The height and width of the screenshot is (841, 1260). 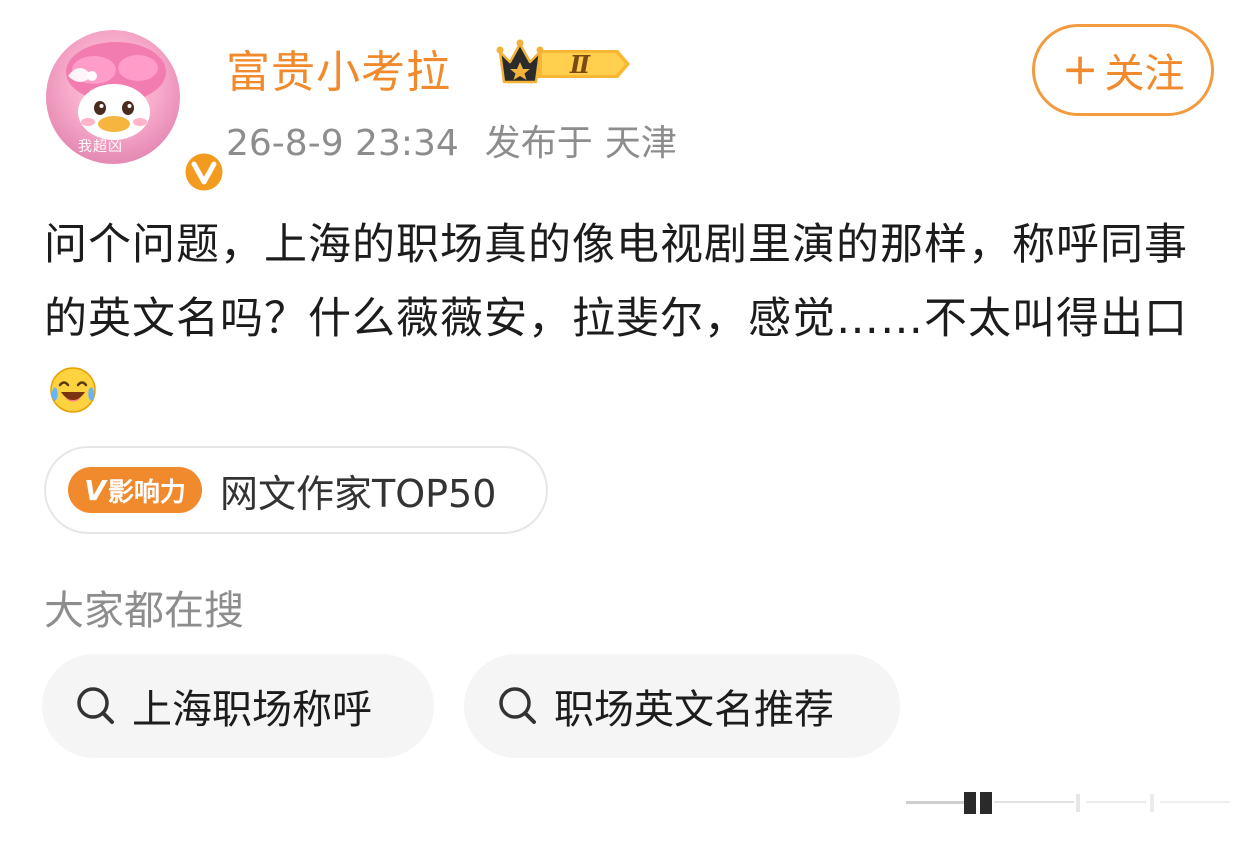 What do you see at coordinates (580, 64) in the screenshot?
I see `level-badge-text: Ⅱ` at bounding box center [580, 64].